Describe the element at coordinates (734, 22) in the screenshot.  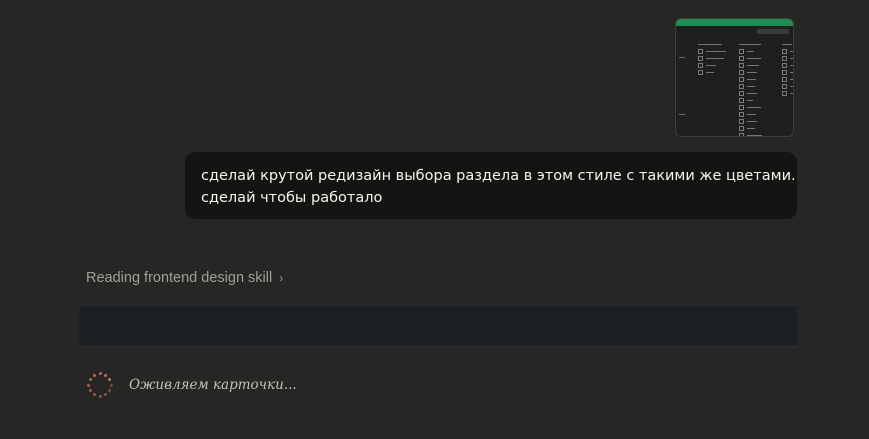
I see `thumbnail-header-bar` at that location.